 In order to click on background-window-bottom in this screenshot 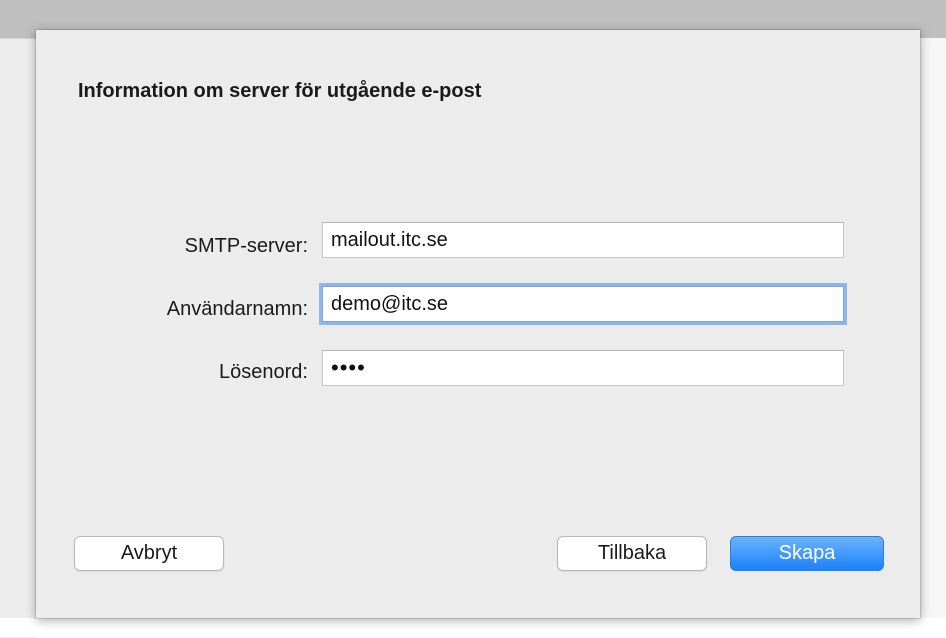, I will do `click(473, 627)`.